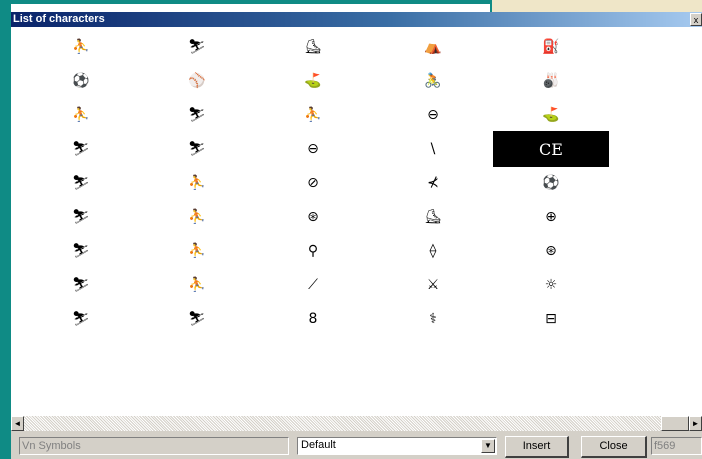  I want to click on character-cell: 🚴, so click(433, 81).